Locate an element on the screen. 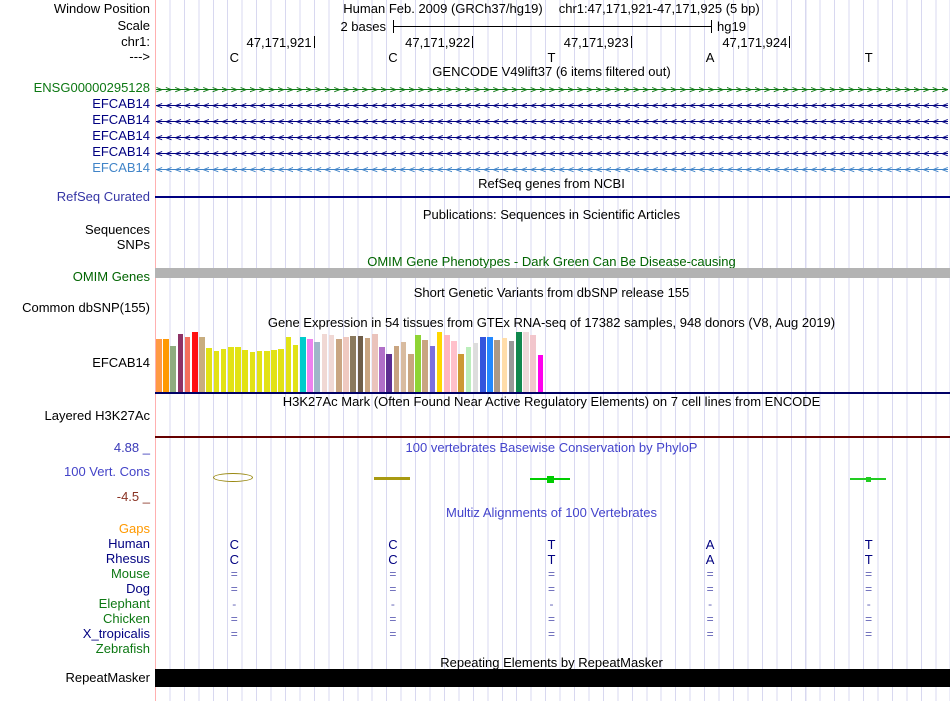 The height and width of the screenshot is (701, 950). repeatmasker-element-bar is located at coordinates (552, 678).